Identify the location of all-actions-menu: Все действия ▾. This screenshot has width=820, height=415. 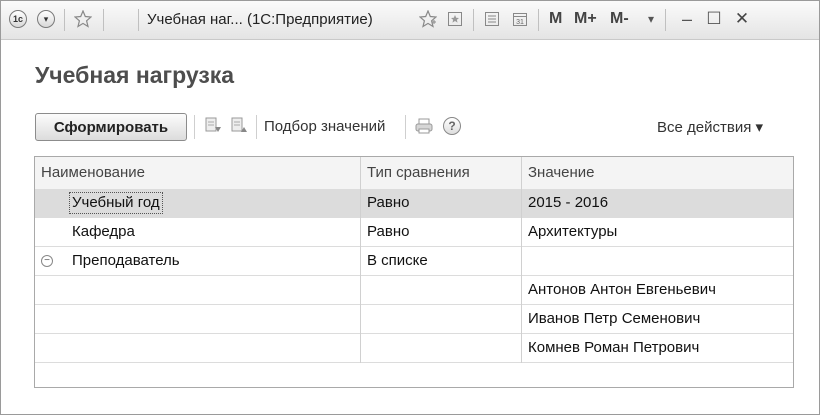
(710, 127).